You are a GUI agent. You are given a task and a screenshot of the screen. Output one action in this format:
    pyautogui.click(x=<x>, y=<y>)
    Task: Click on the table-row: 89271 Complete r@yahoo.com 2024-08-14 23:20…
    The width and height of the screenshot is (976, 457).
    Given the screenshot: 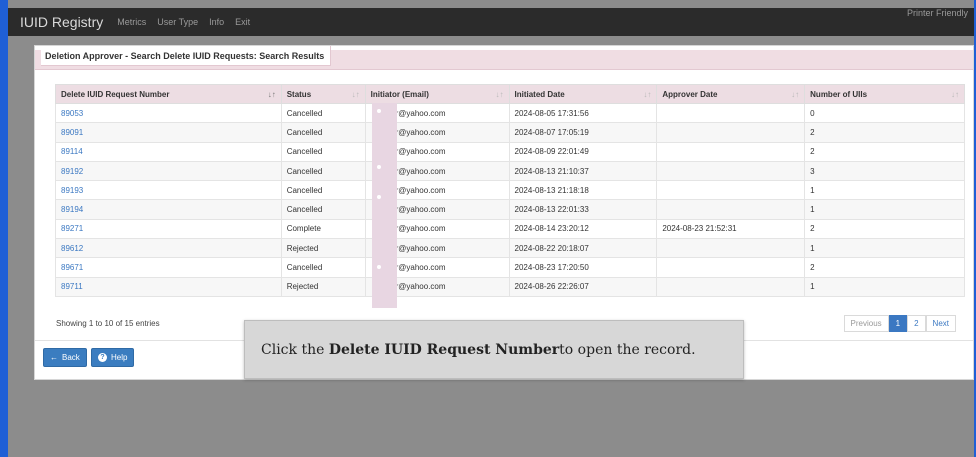 What is the action you would take?
    pyautogui.click(x=510, y=229)
    